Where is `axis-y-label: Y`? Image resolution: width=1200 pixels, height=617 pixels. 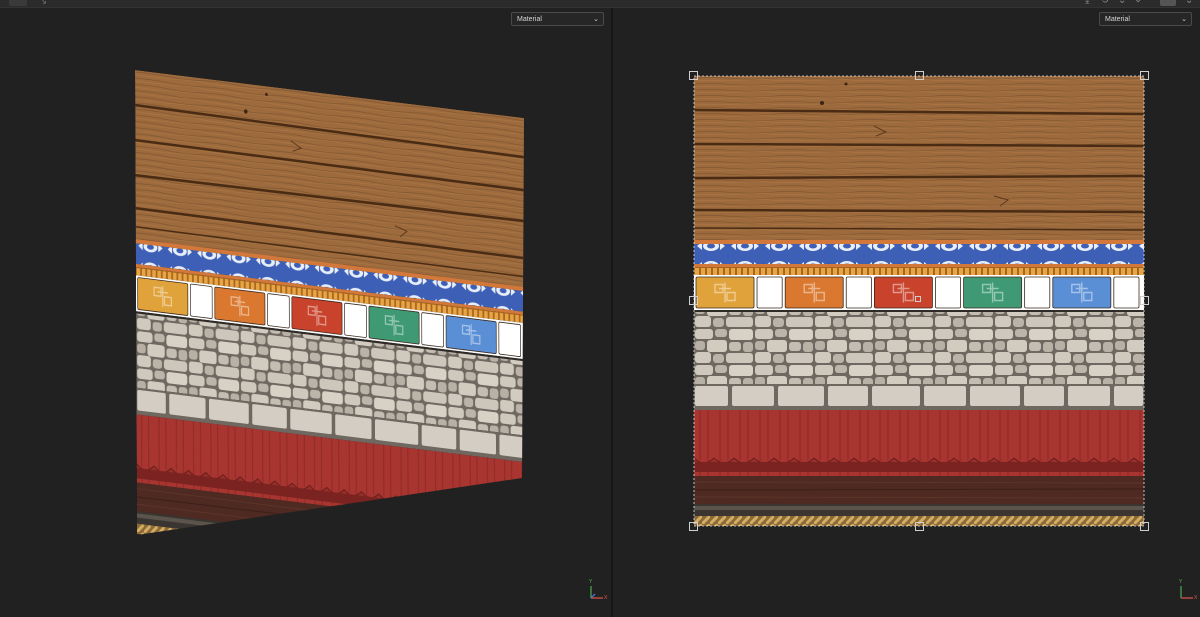
axis-y-label: Y is located at coordinates (591, 582).